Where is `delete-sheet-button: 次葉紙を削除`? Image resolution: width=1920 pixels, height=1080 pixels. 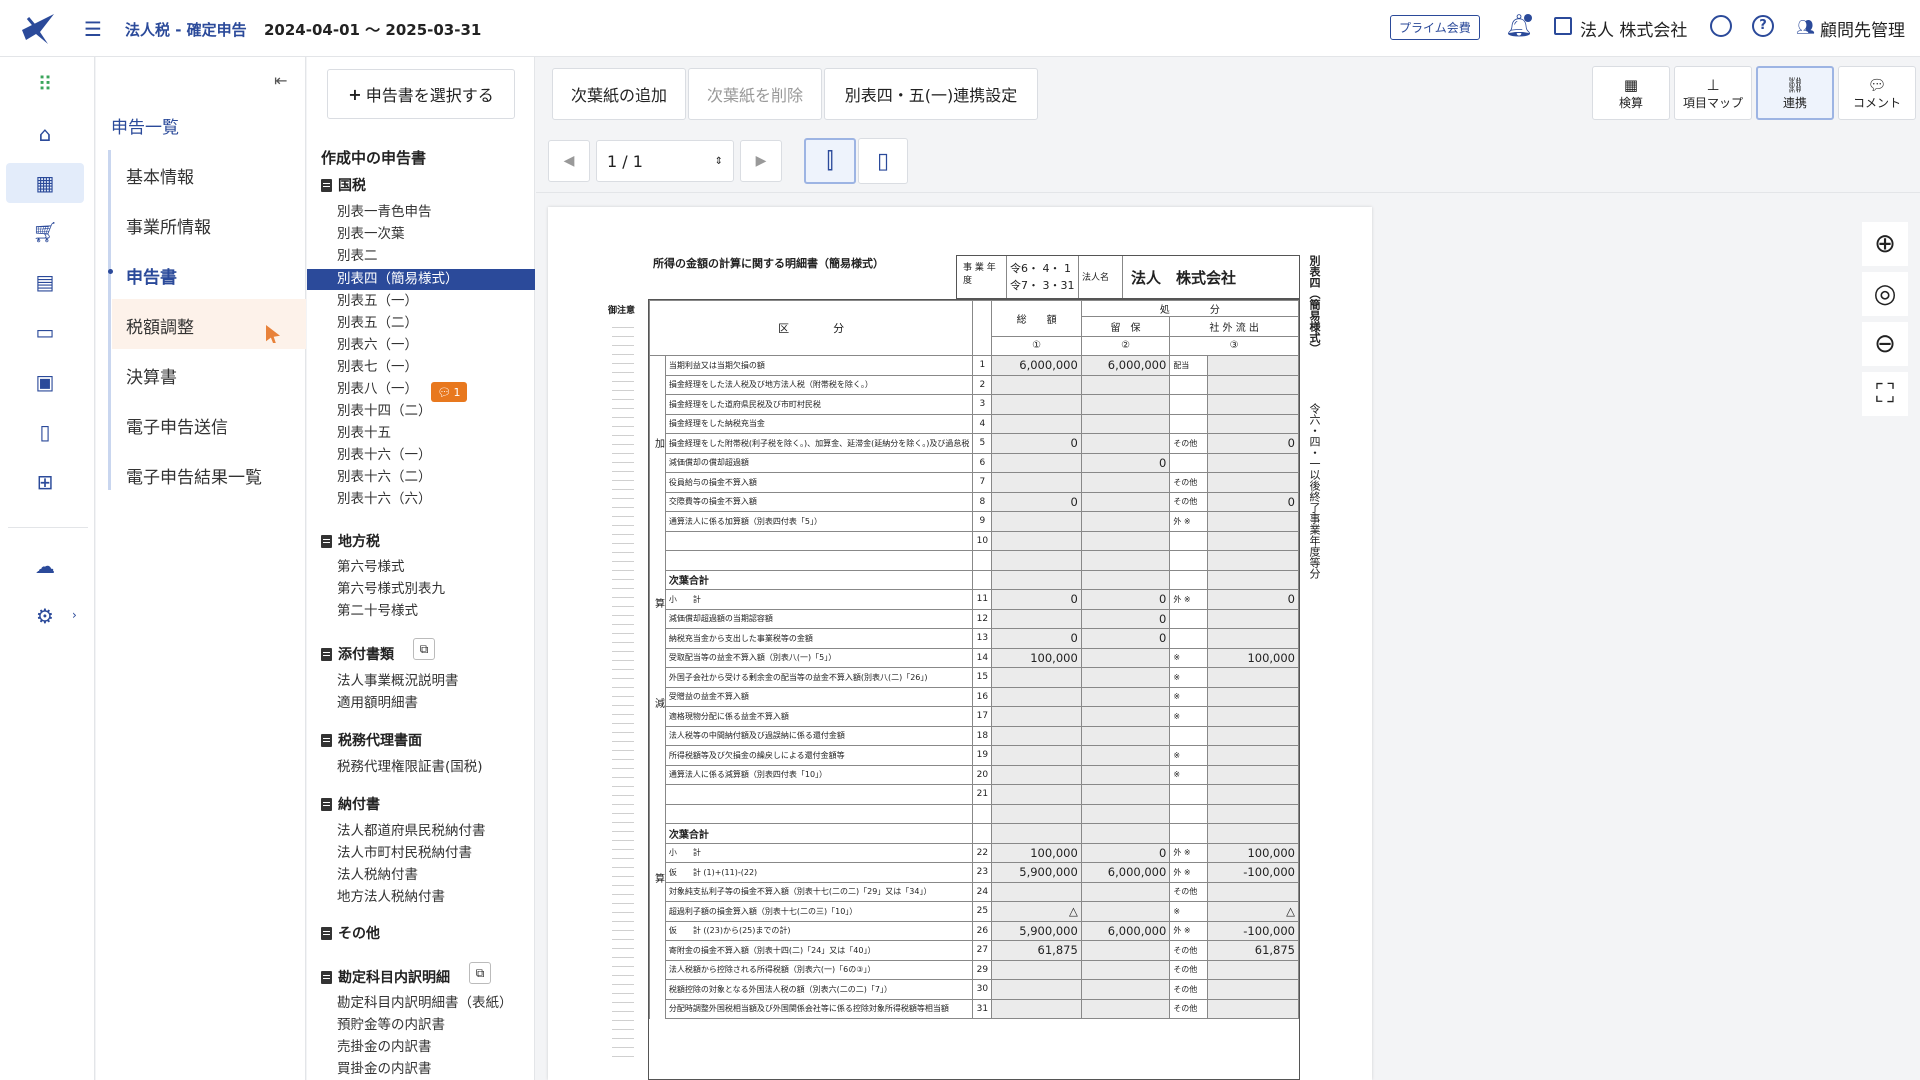 delete-sheet-button: 次葉紙を削除 is located at coordinates (755, 94).